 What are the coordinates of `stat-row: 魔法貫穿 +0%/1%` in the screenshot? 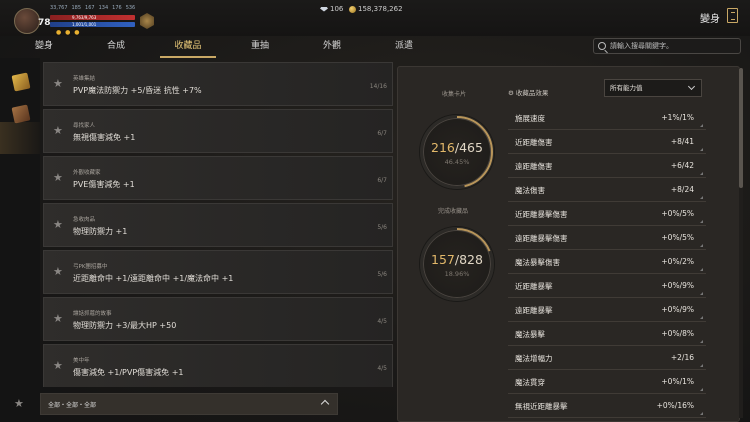 It's located at (607, 382).